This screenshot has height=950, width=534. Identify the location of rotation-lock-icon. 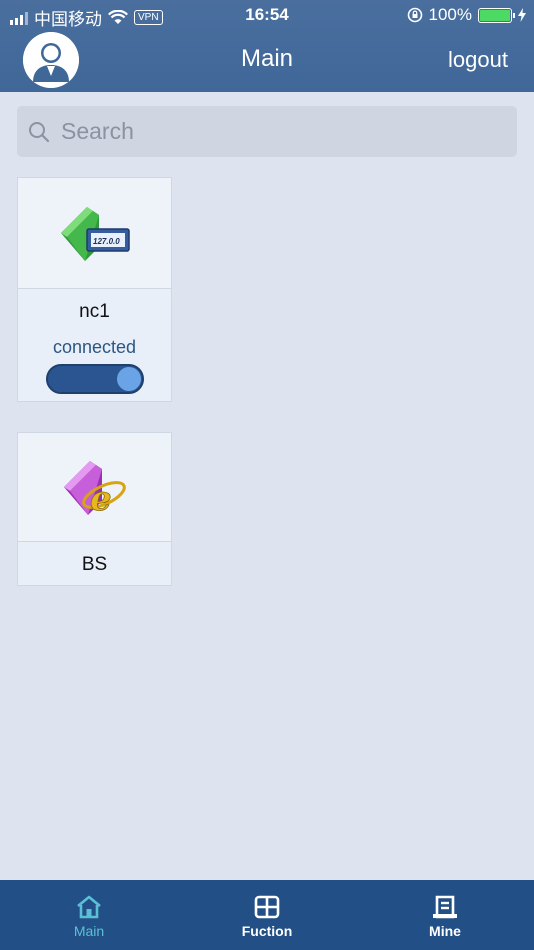
(414, 15).